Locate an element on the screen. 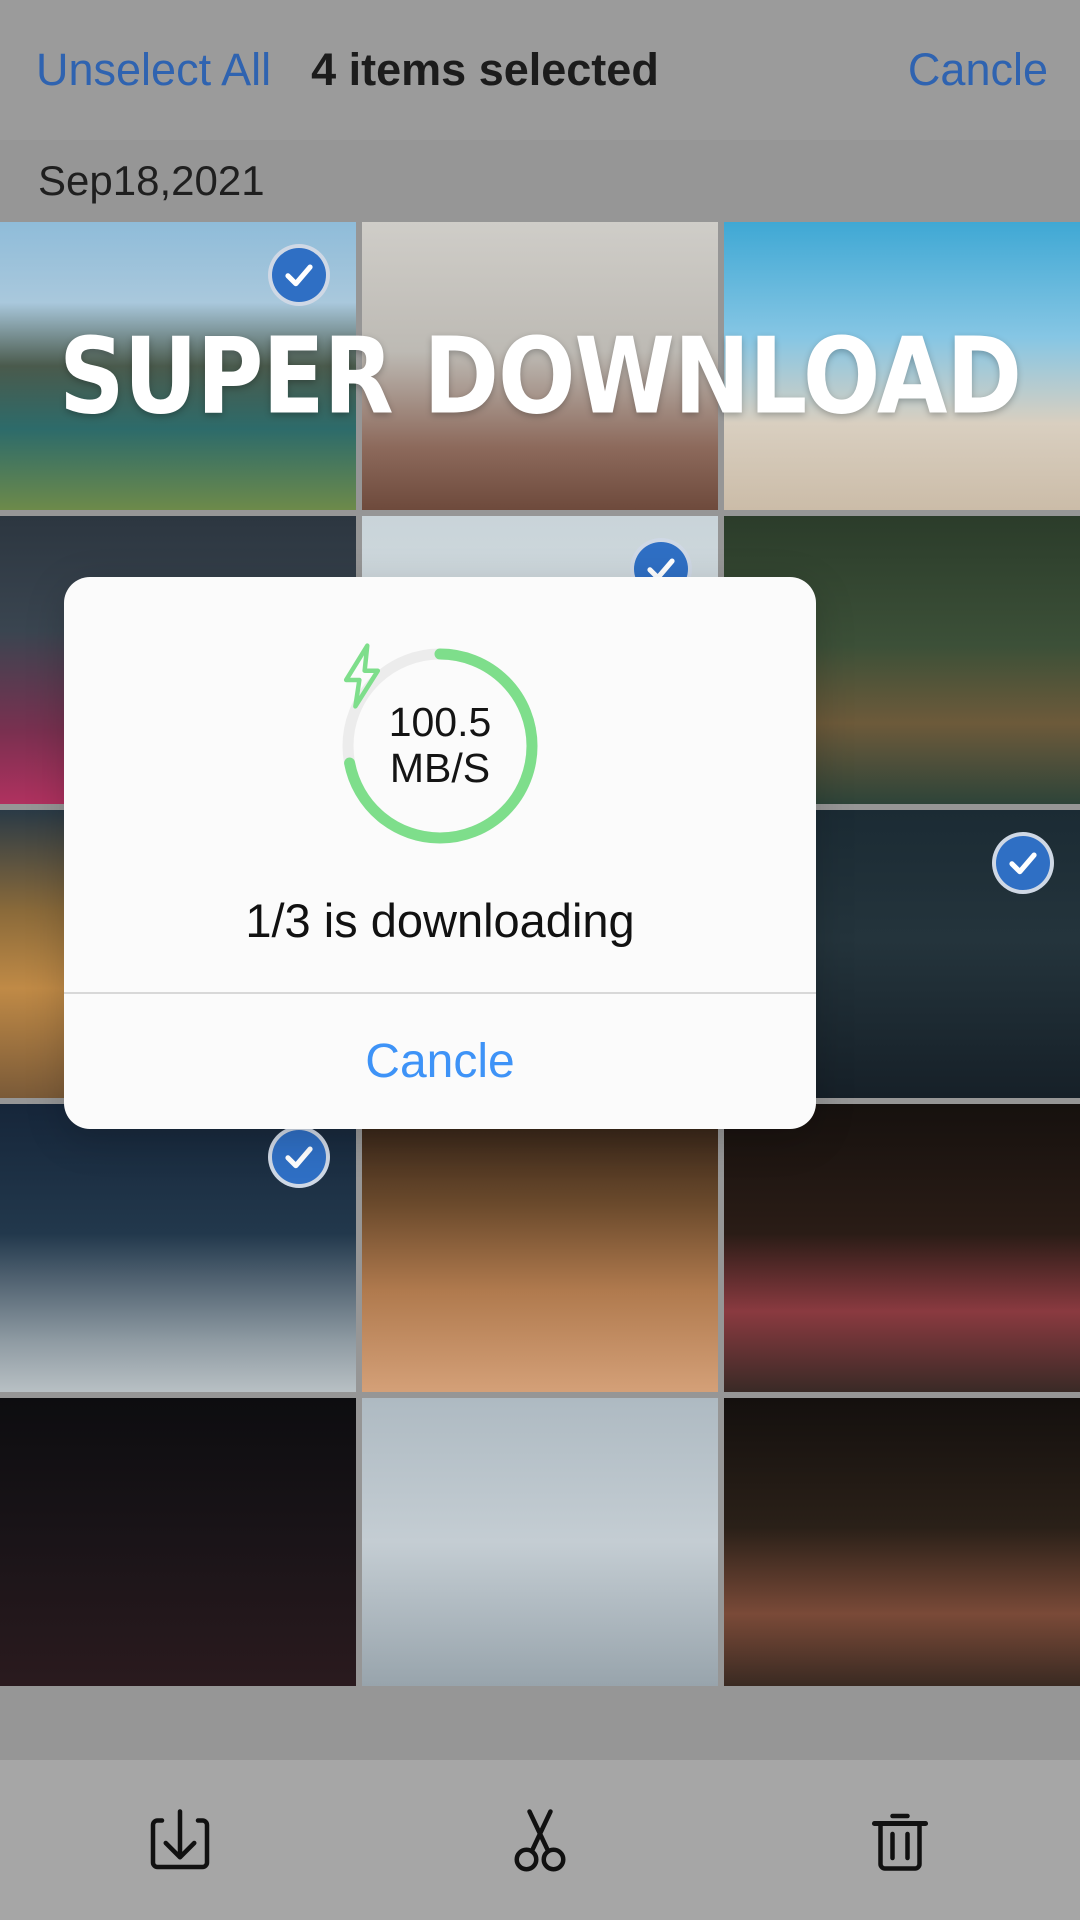 Image resolution: width=1080 pixels, height=1920 pixels. desk-books-photo is located at coordinates (902, 1542).